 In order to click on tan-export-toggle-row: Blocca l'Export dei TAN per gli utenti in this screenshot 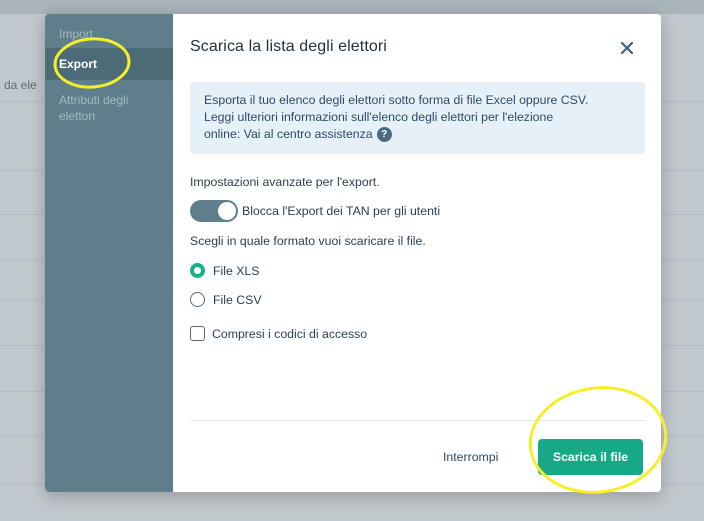, I will do `click(315, 211)`.